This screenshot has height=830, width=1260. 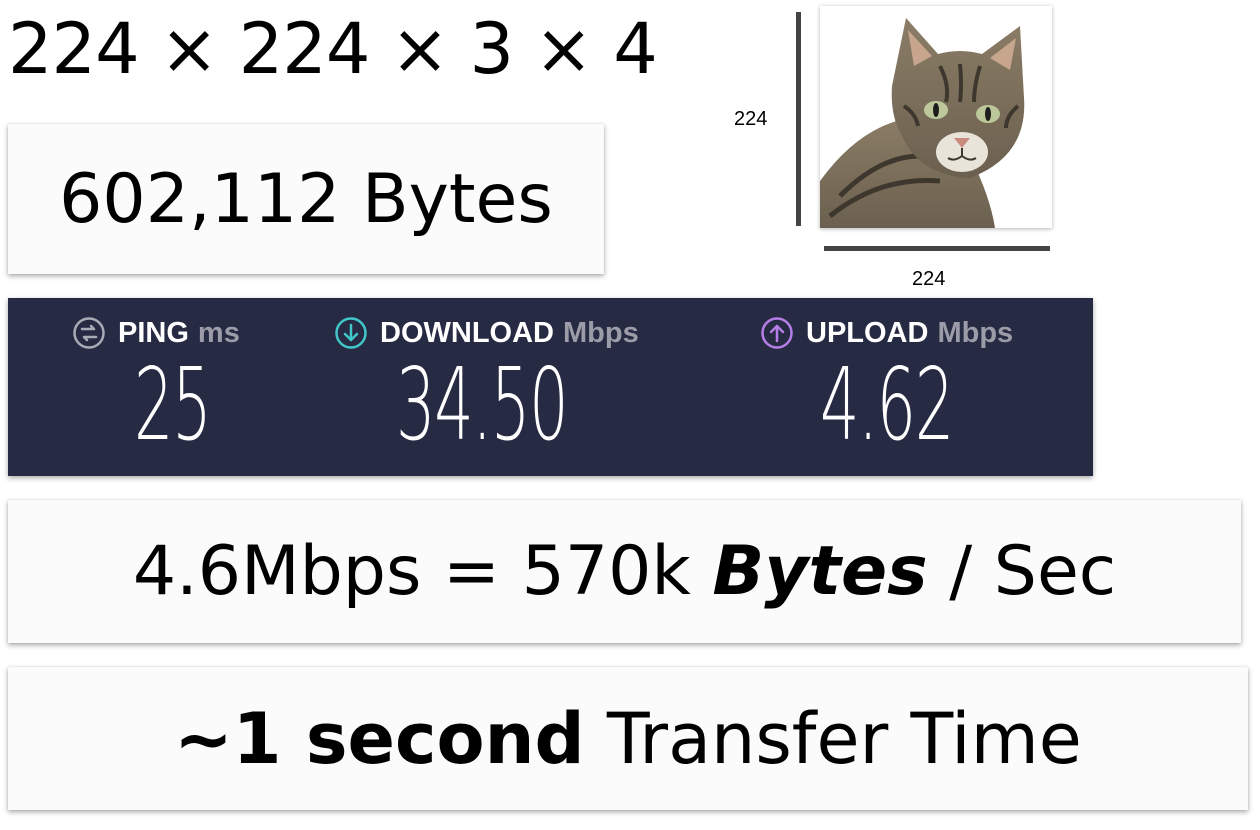 I want to click on upload-icon, so click(x=777, y=333).